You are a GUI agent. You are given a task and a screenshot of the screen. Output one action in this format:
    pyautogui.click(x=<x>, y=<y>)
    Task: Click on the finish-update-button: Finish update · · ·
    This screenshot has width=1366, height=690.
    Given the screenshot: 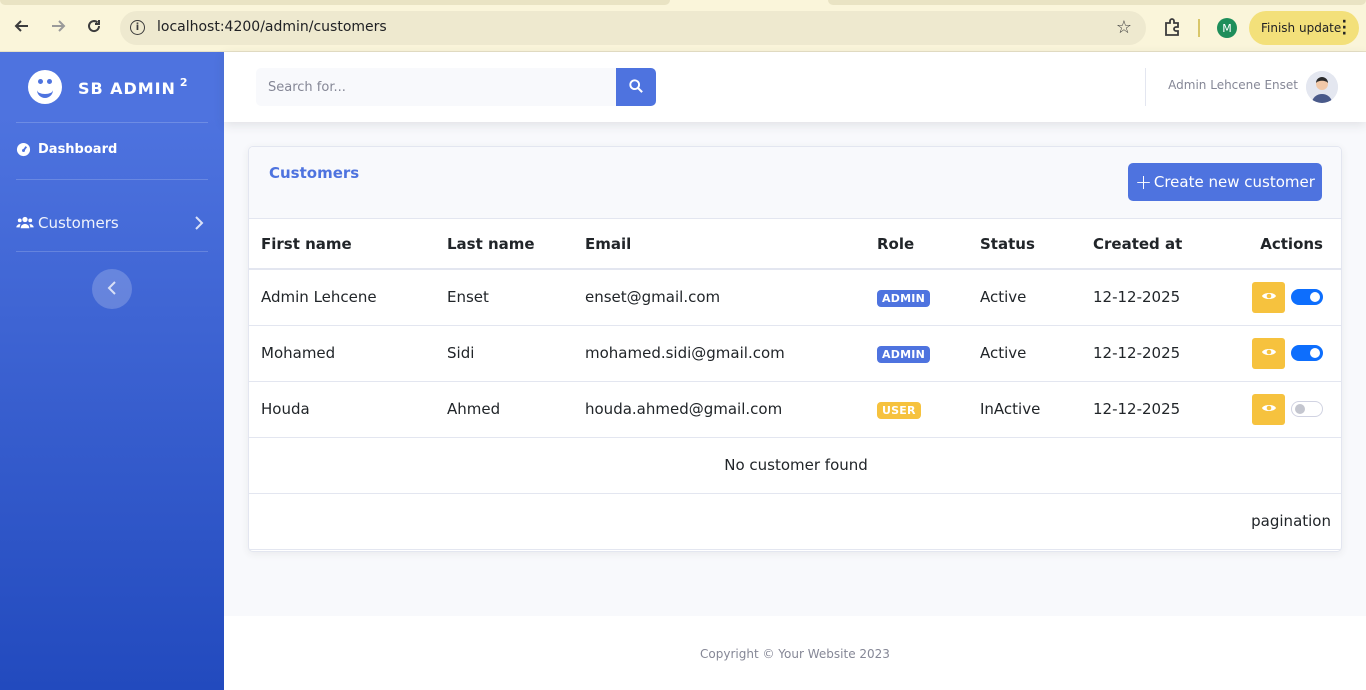 What is the action you would take?
    pyautogui.click(x=1304, y=28)
    